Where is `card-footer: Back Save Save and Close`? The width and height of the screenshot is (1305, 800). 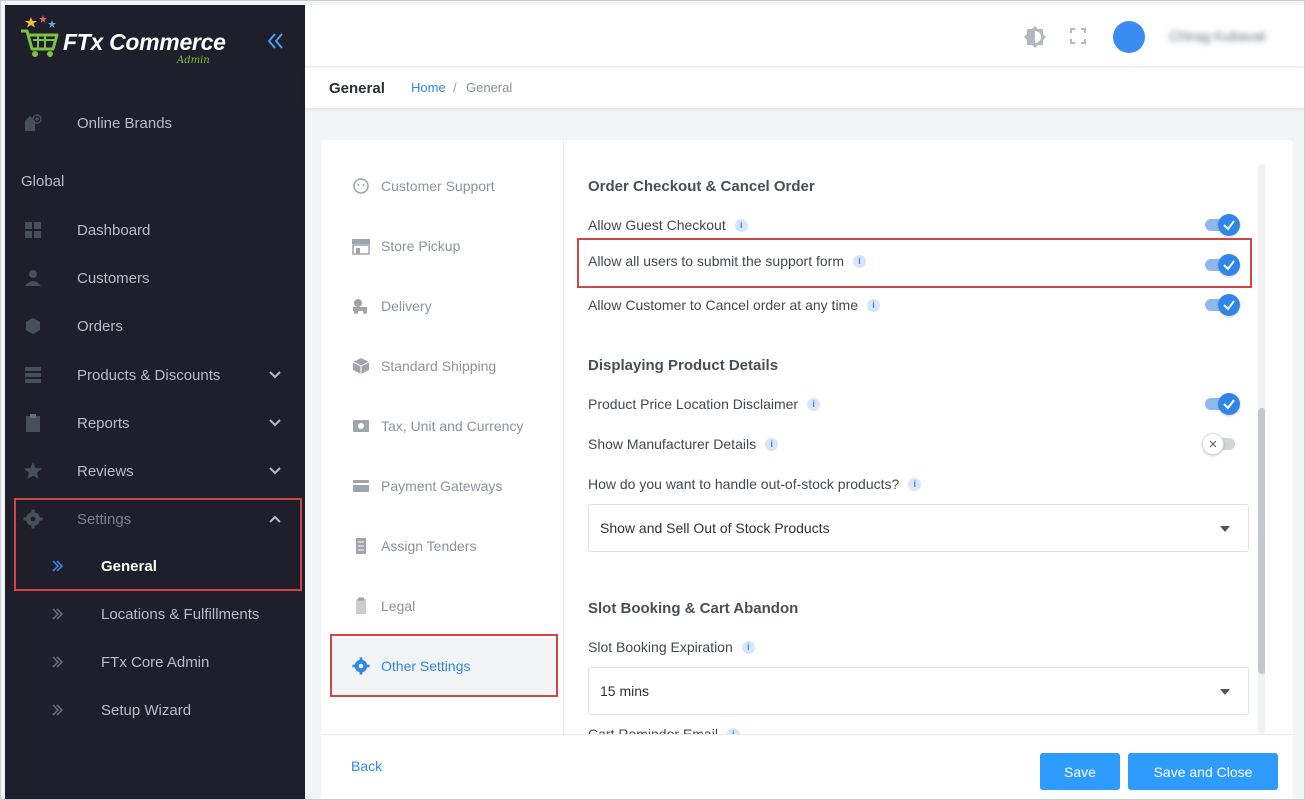 card-footer: Back Save Save and Close is located at coordinates (807, 766).